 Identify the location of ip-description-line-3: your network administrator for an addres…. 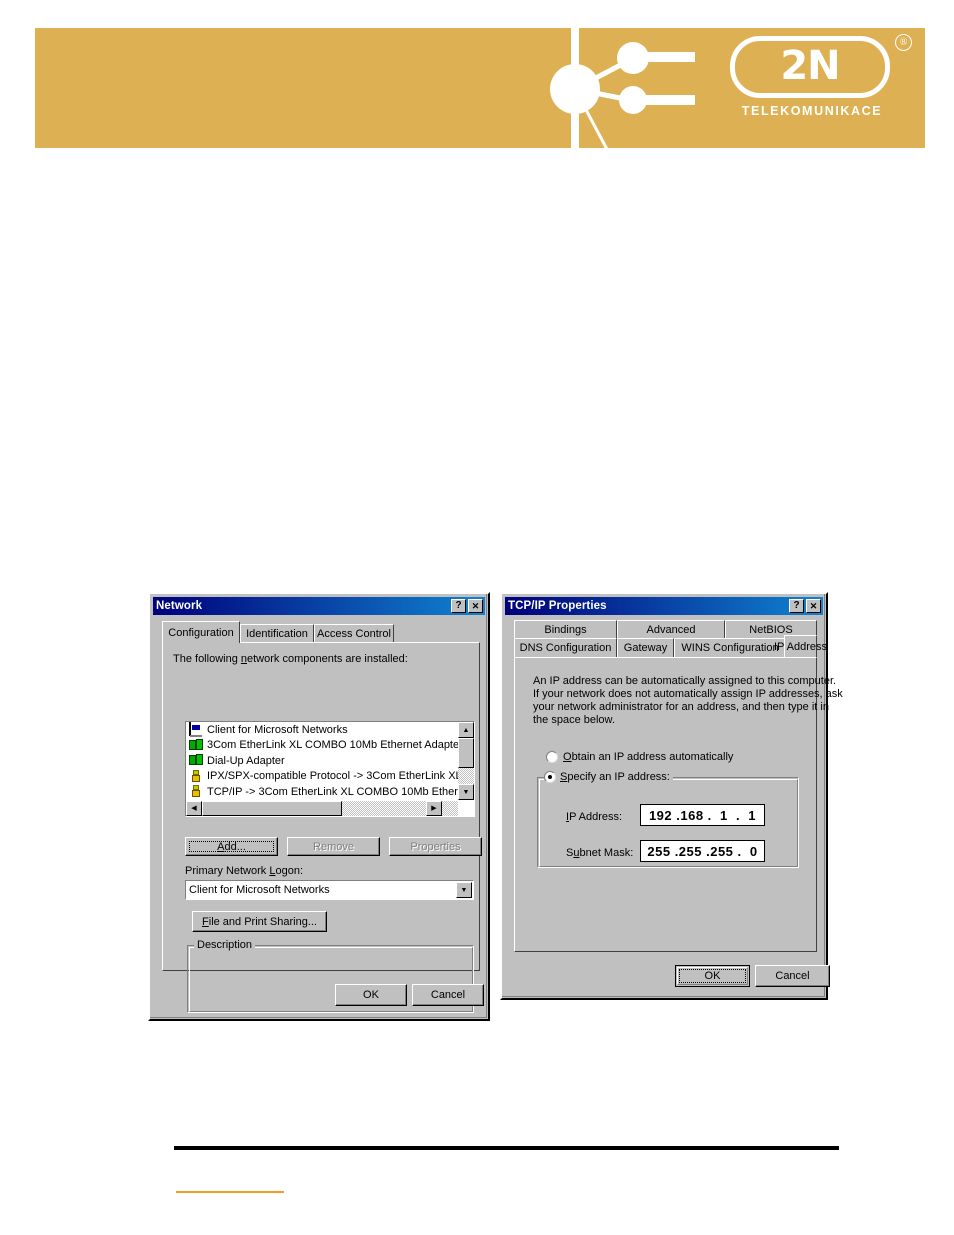
(681, 707).